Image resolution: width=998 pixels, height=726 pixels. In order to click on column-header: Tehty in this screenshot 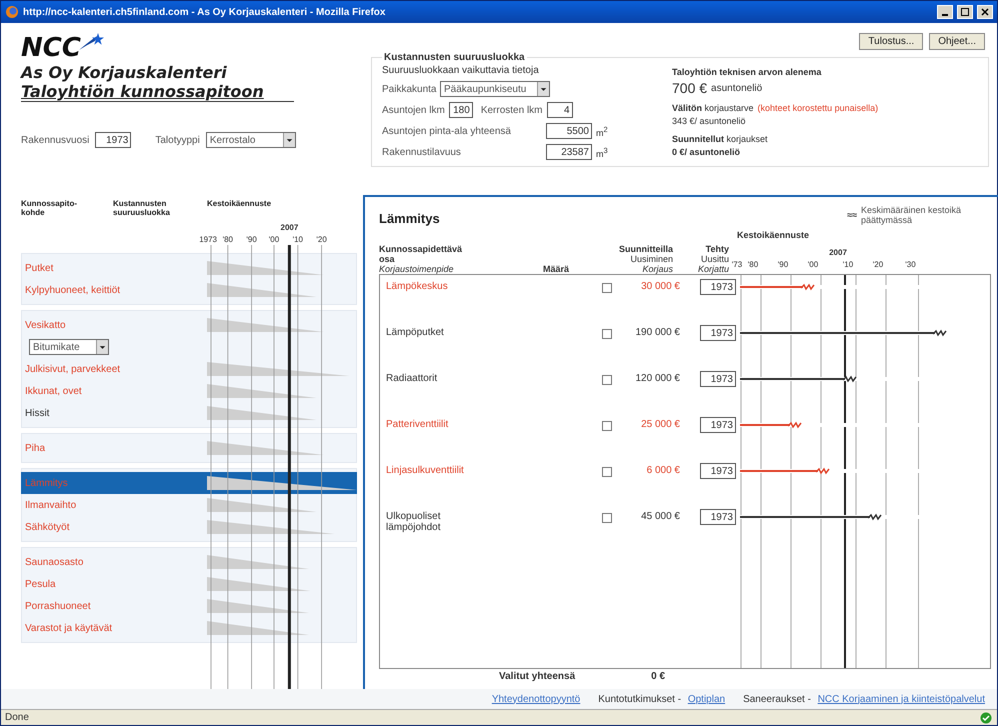, I will do `click(717, 249)`.